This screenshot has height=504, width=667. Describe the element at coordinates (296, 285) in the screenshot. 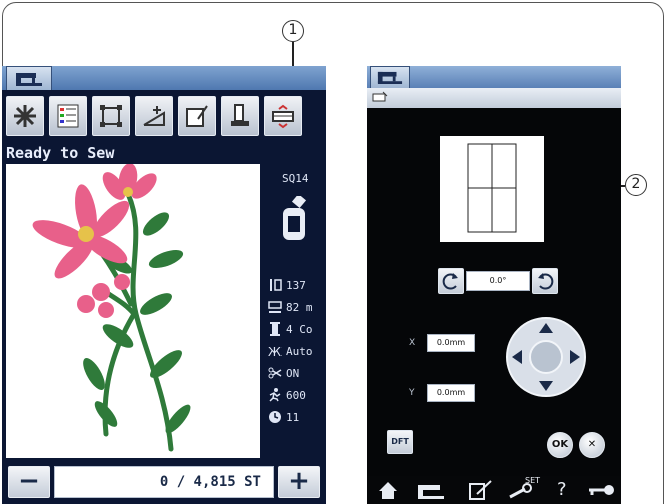

I see `height-value: 137` at that location.